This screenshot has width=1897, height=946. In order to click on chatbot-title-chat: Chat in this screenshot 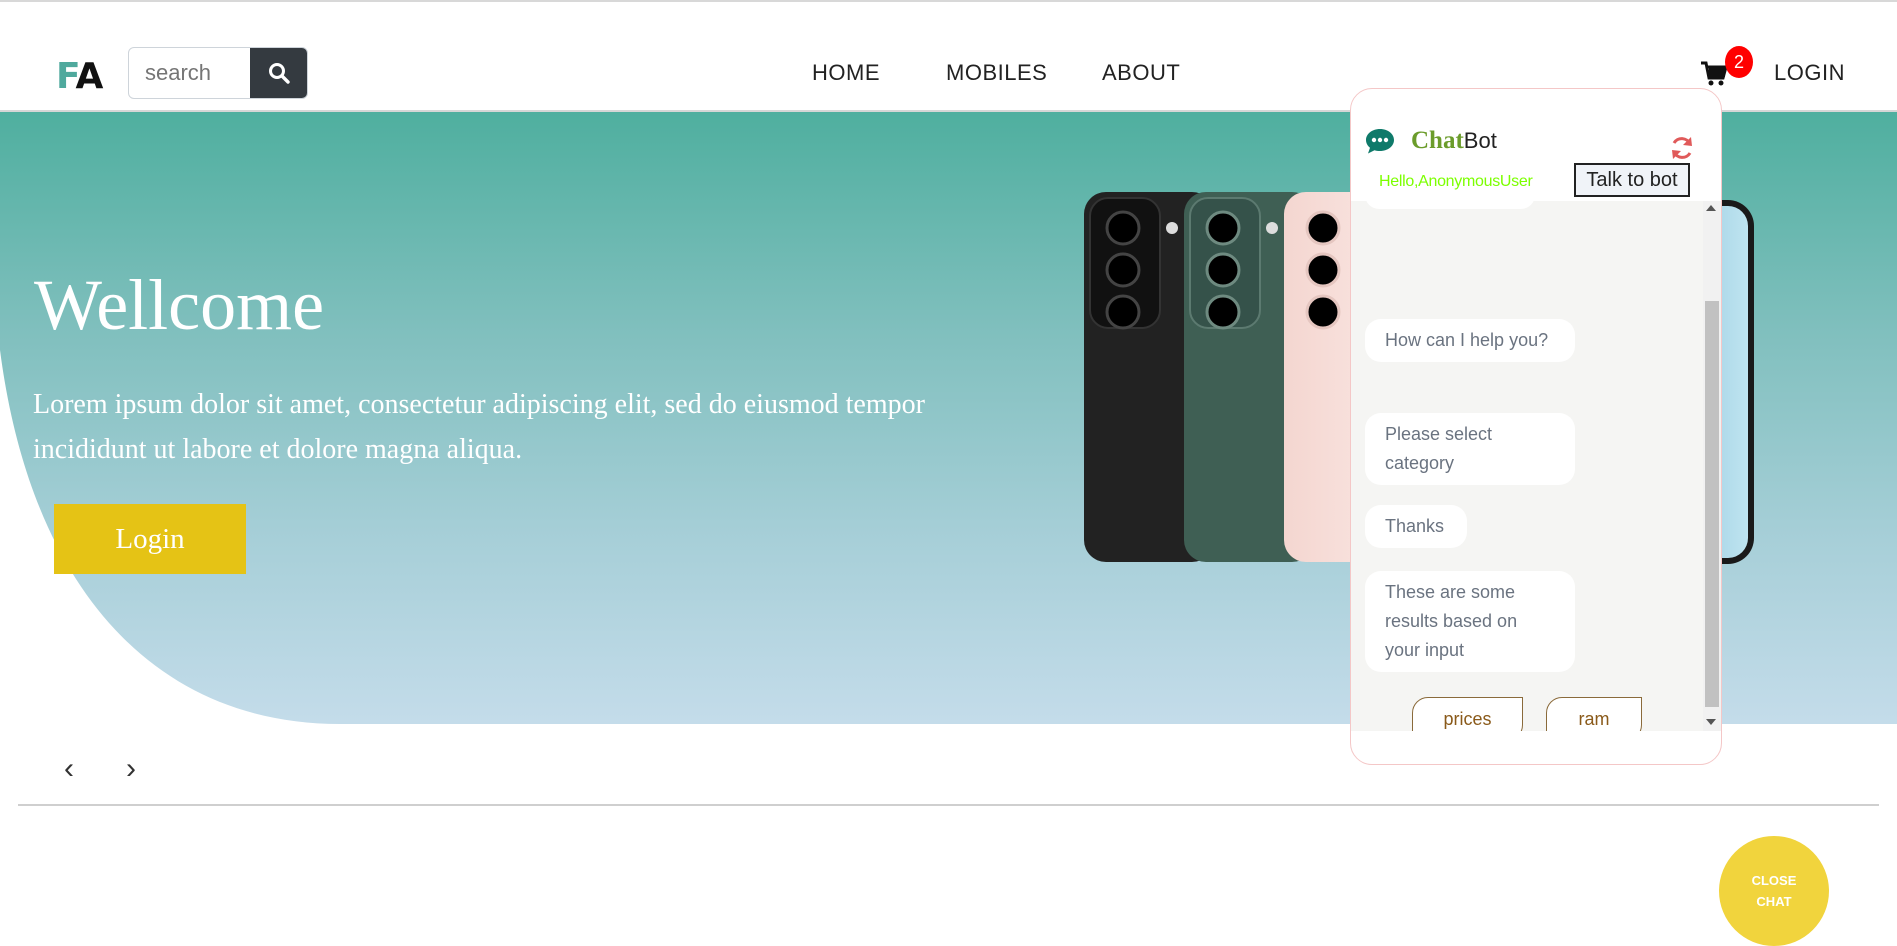, I will do `click(1437, 140)`.